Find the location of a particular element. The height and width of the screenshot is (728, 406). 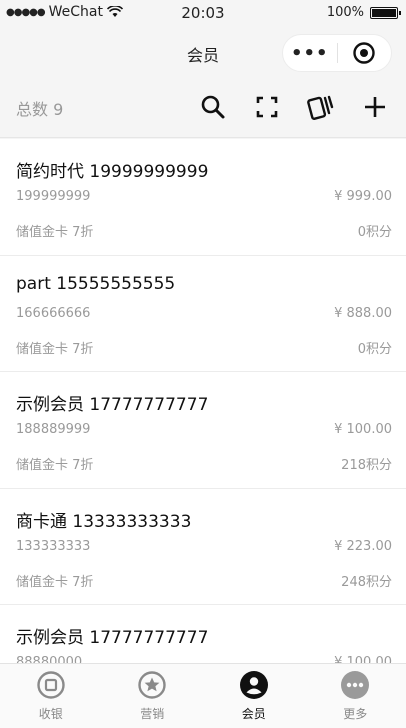

member-card-number: 88880000 is located at coordinates (49, 659).